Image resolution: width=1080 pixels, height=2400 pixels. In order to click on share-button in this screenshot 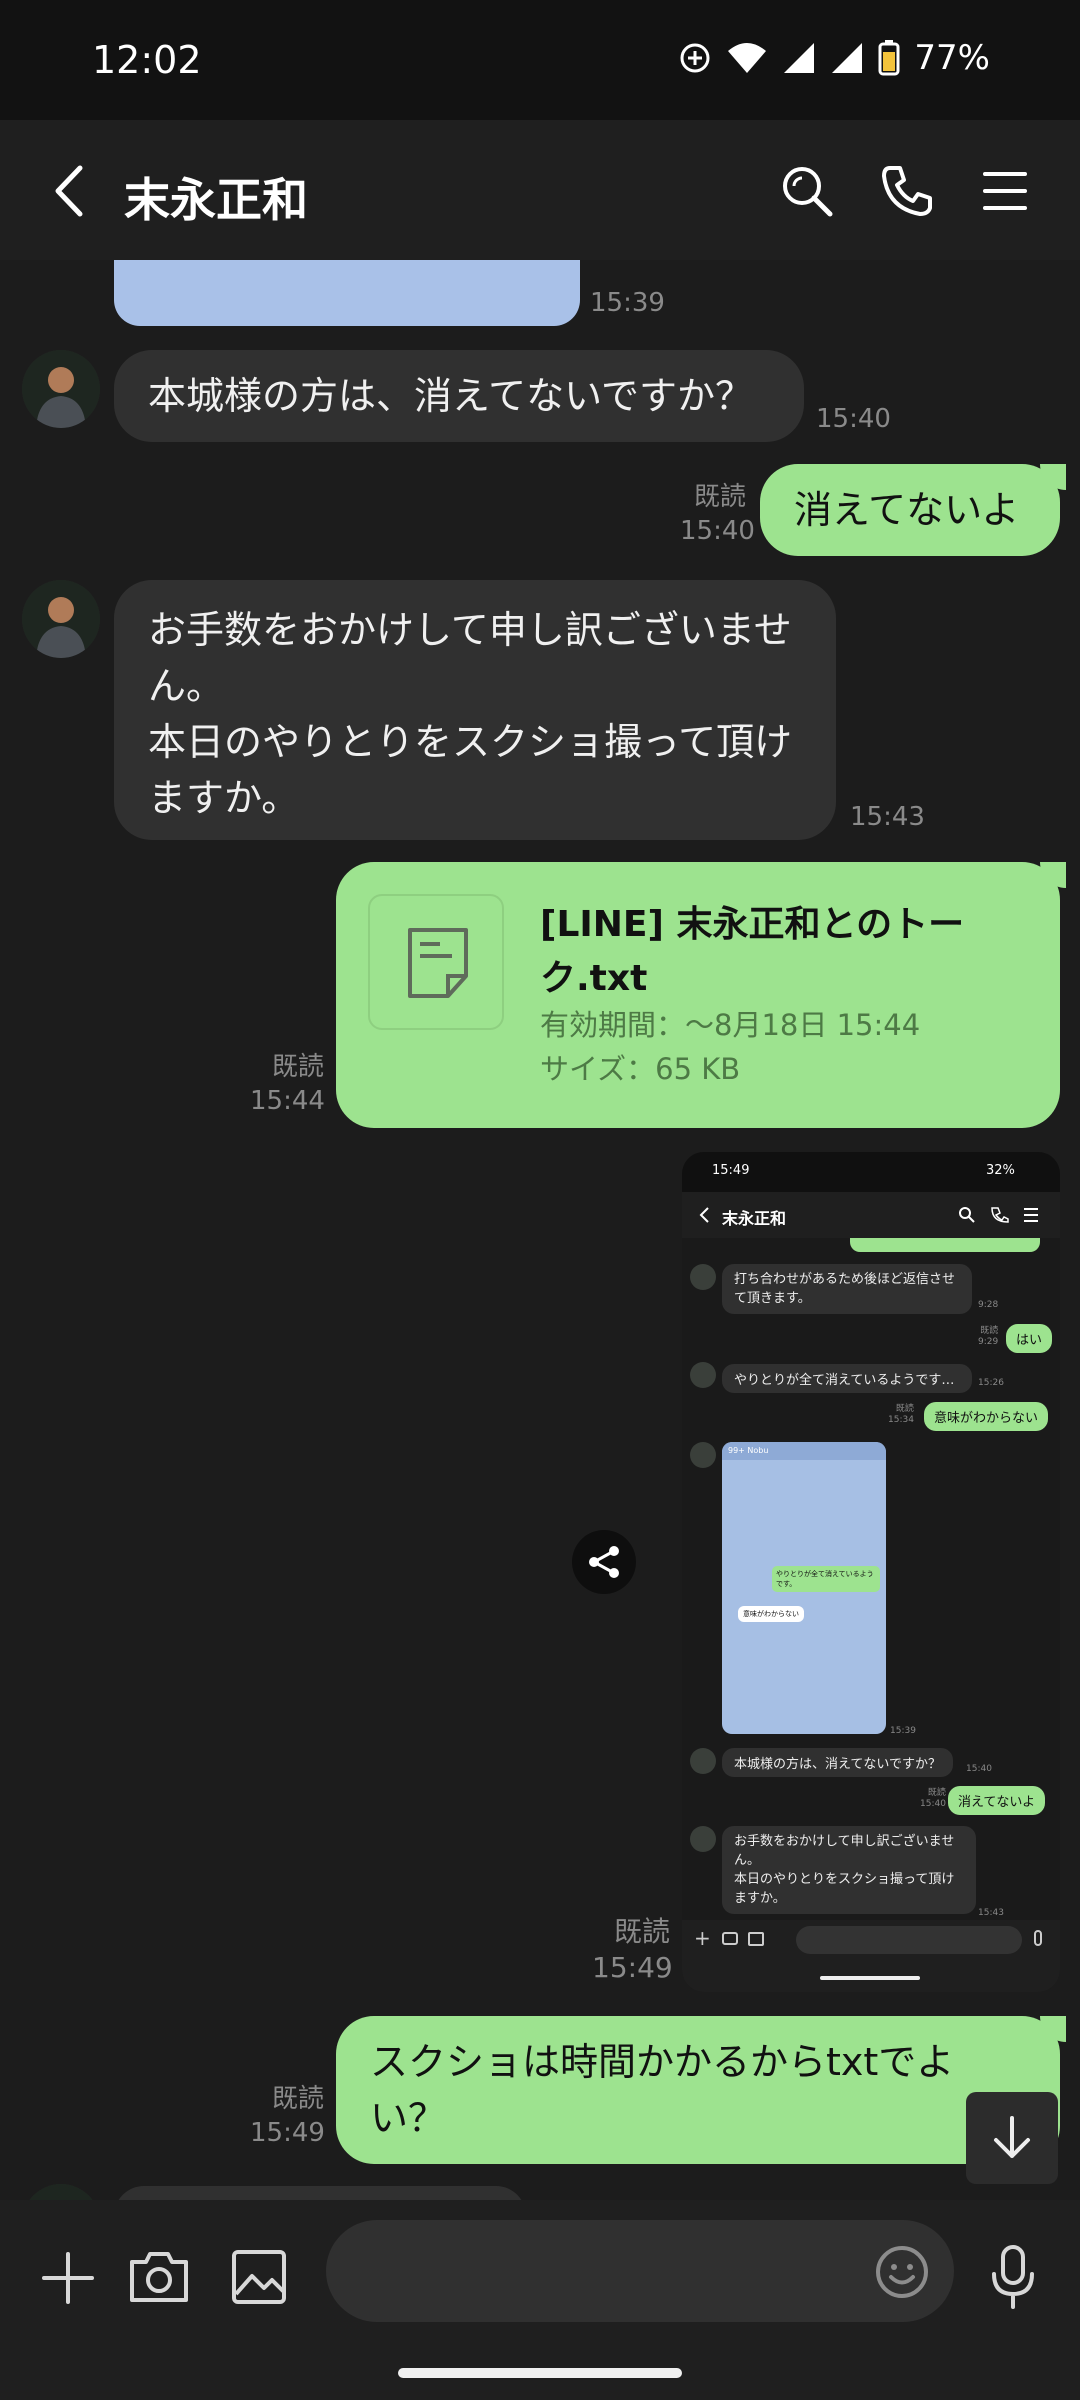, I will do `click(604, 1562)`.